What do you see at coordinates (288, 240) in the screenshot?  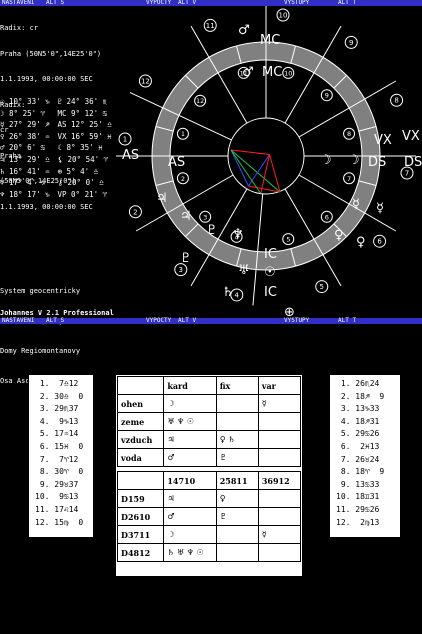 I see `inner-house-number: 5` at bounding box center [288, 240].